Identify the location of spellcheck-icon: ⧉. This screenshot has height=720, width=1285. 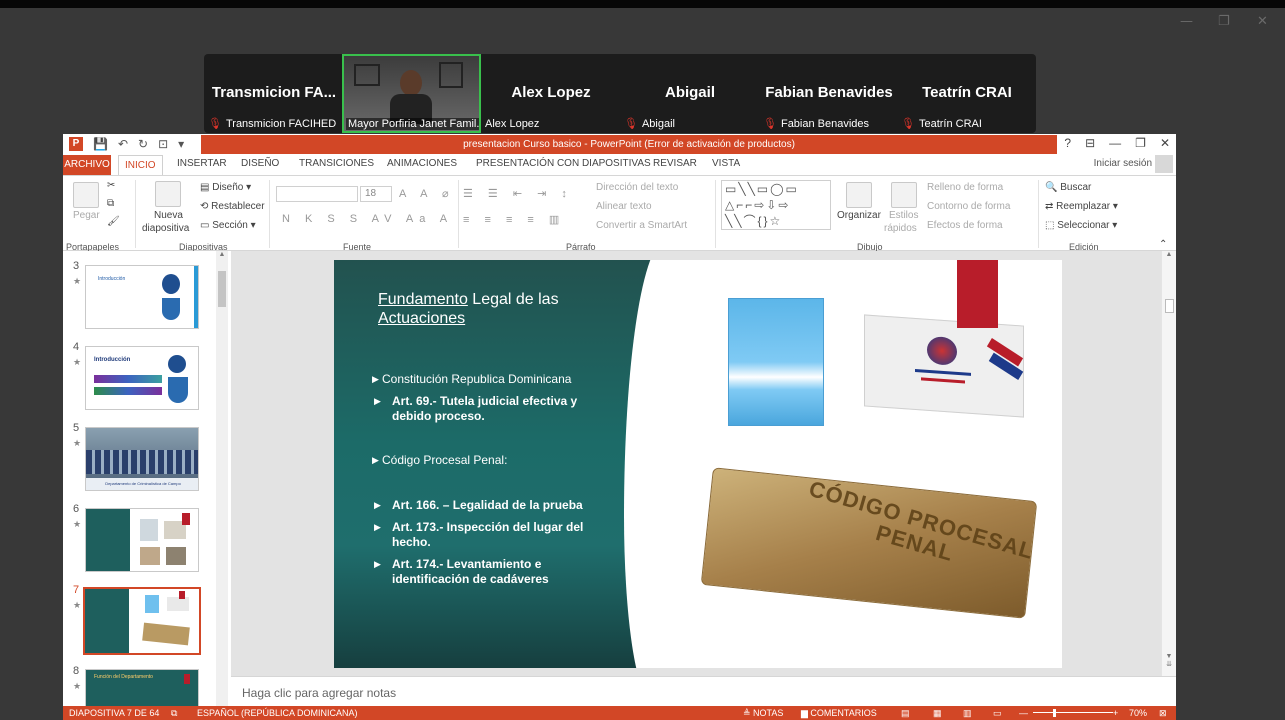
(174, 713).